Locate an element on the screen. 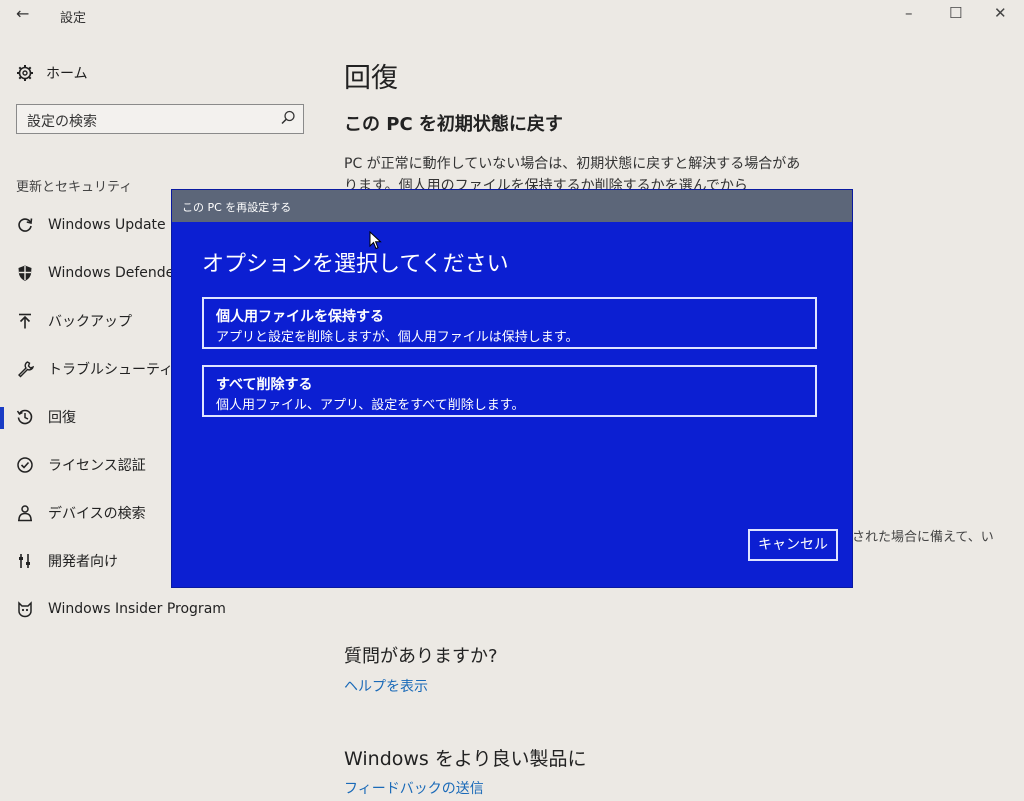  faq-heading: 質問がありますか? is located at coordinates (421, 656).